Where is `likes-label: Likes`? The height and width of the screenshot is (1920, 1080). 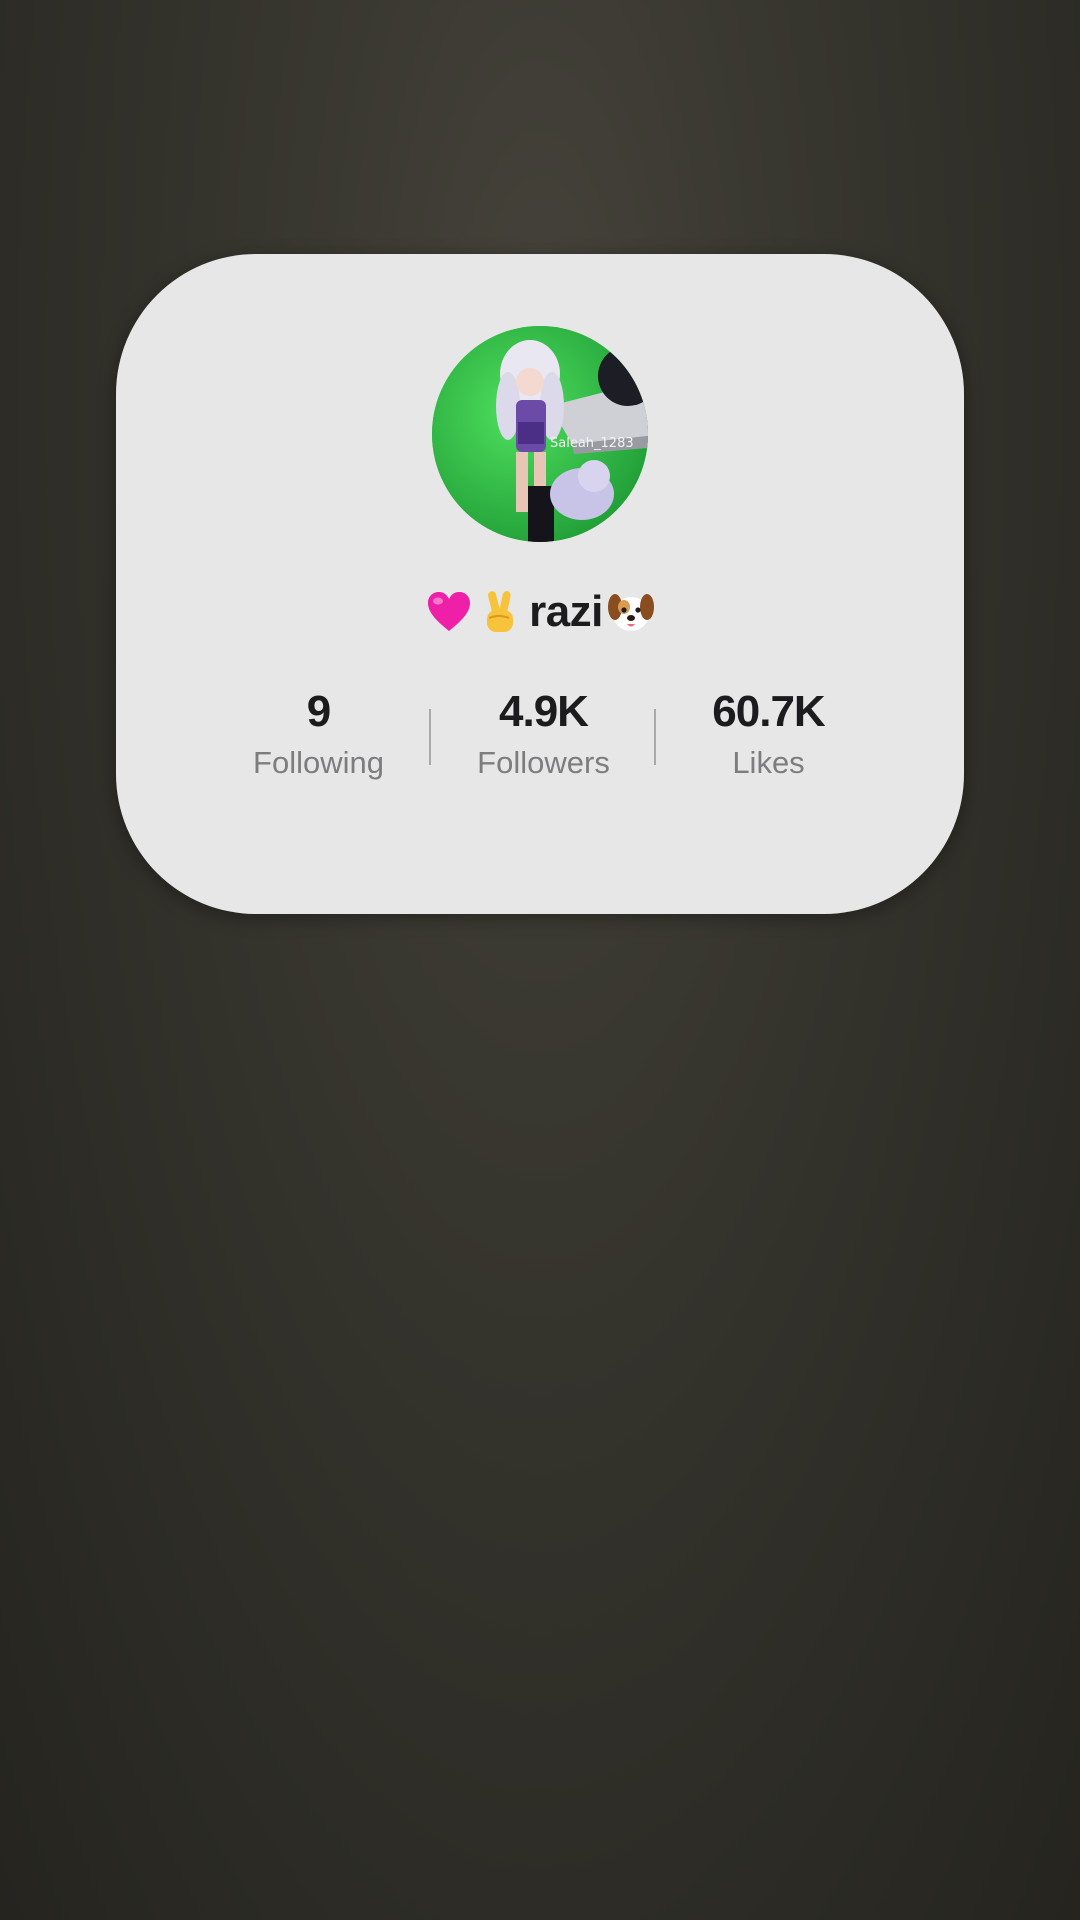 likes-label: Likes is located at coordinates (768, 762).